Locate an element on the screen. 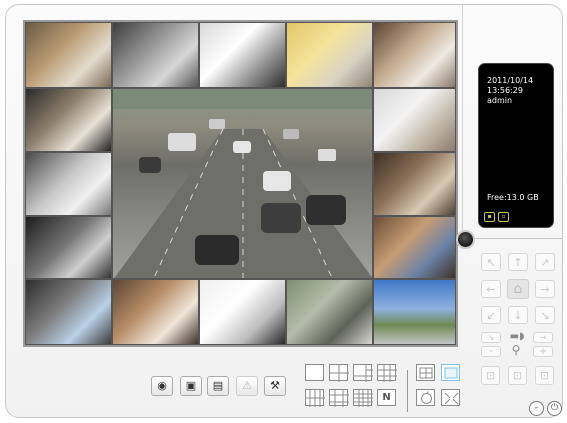 The image size is (567, 423). ptz-down-button: ↓ is located at coordinates (518, 315).